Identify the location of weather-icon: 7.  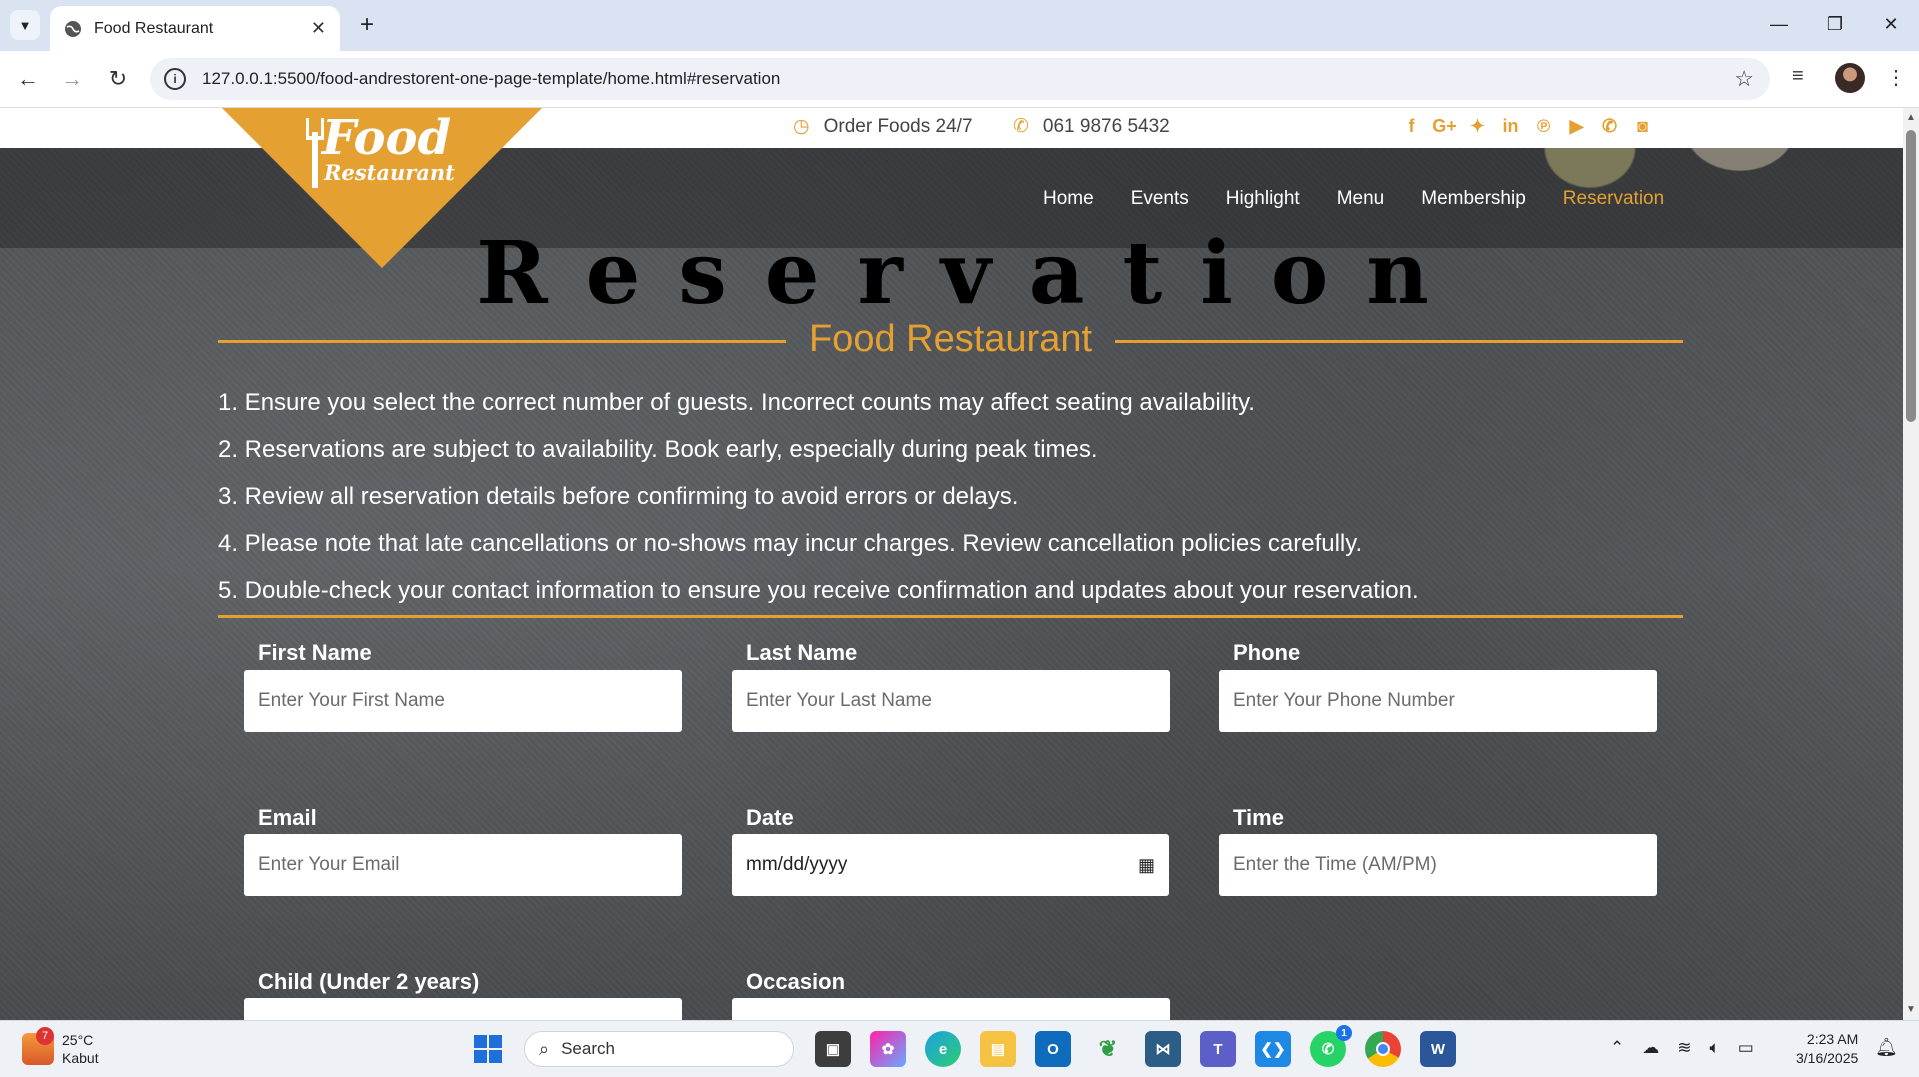
(38, 1046).